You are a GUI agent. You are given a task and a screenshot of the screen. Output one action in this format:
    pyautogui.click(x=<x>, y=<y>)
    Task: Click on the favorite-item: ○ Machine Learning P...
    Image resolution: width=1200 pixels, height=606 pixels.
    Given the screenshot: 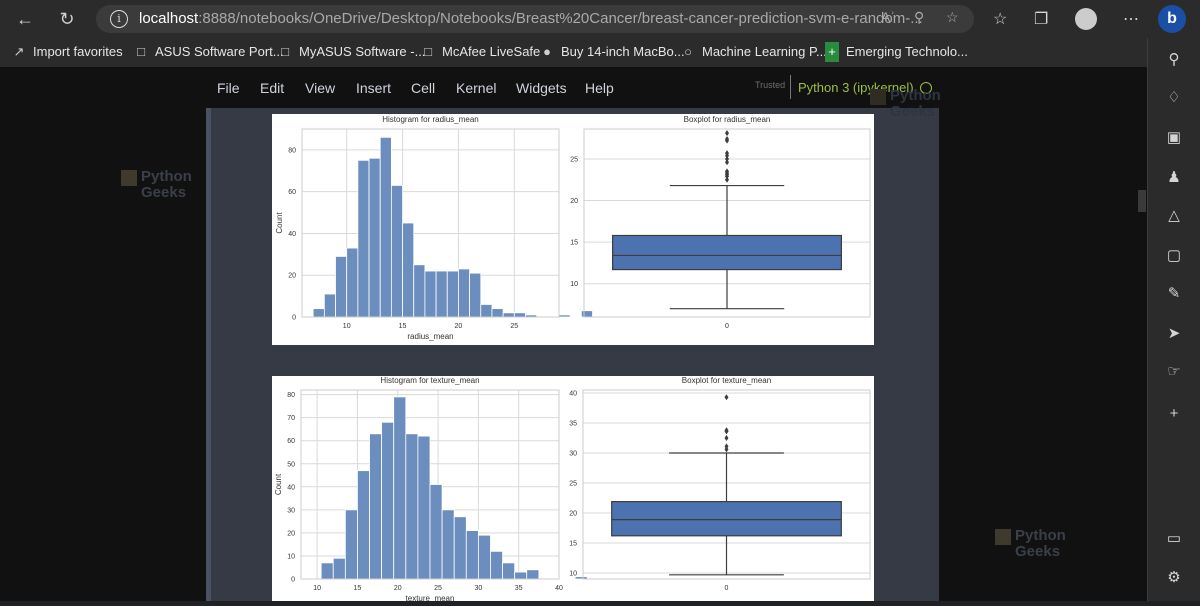 What is the action you would take?
    pyautogui.click(x=754, y=52)
    